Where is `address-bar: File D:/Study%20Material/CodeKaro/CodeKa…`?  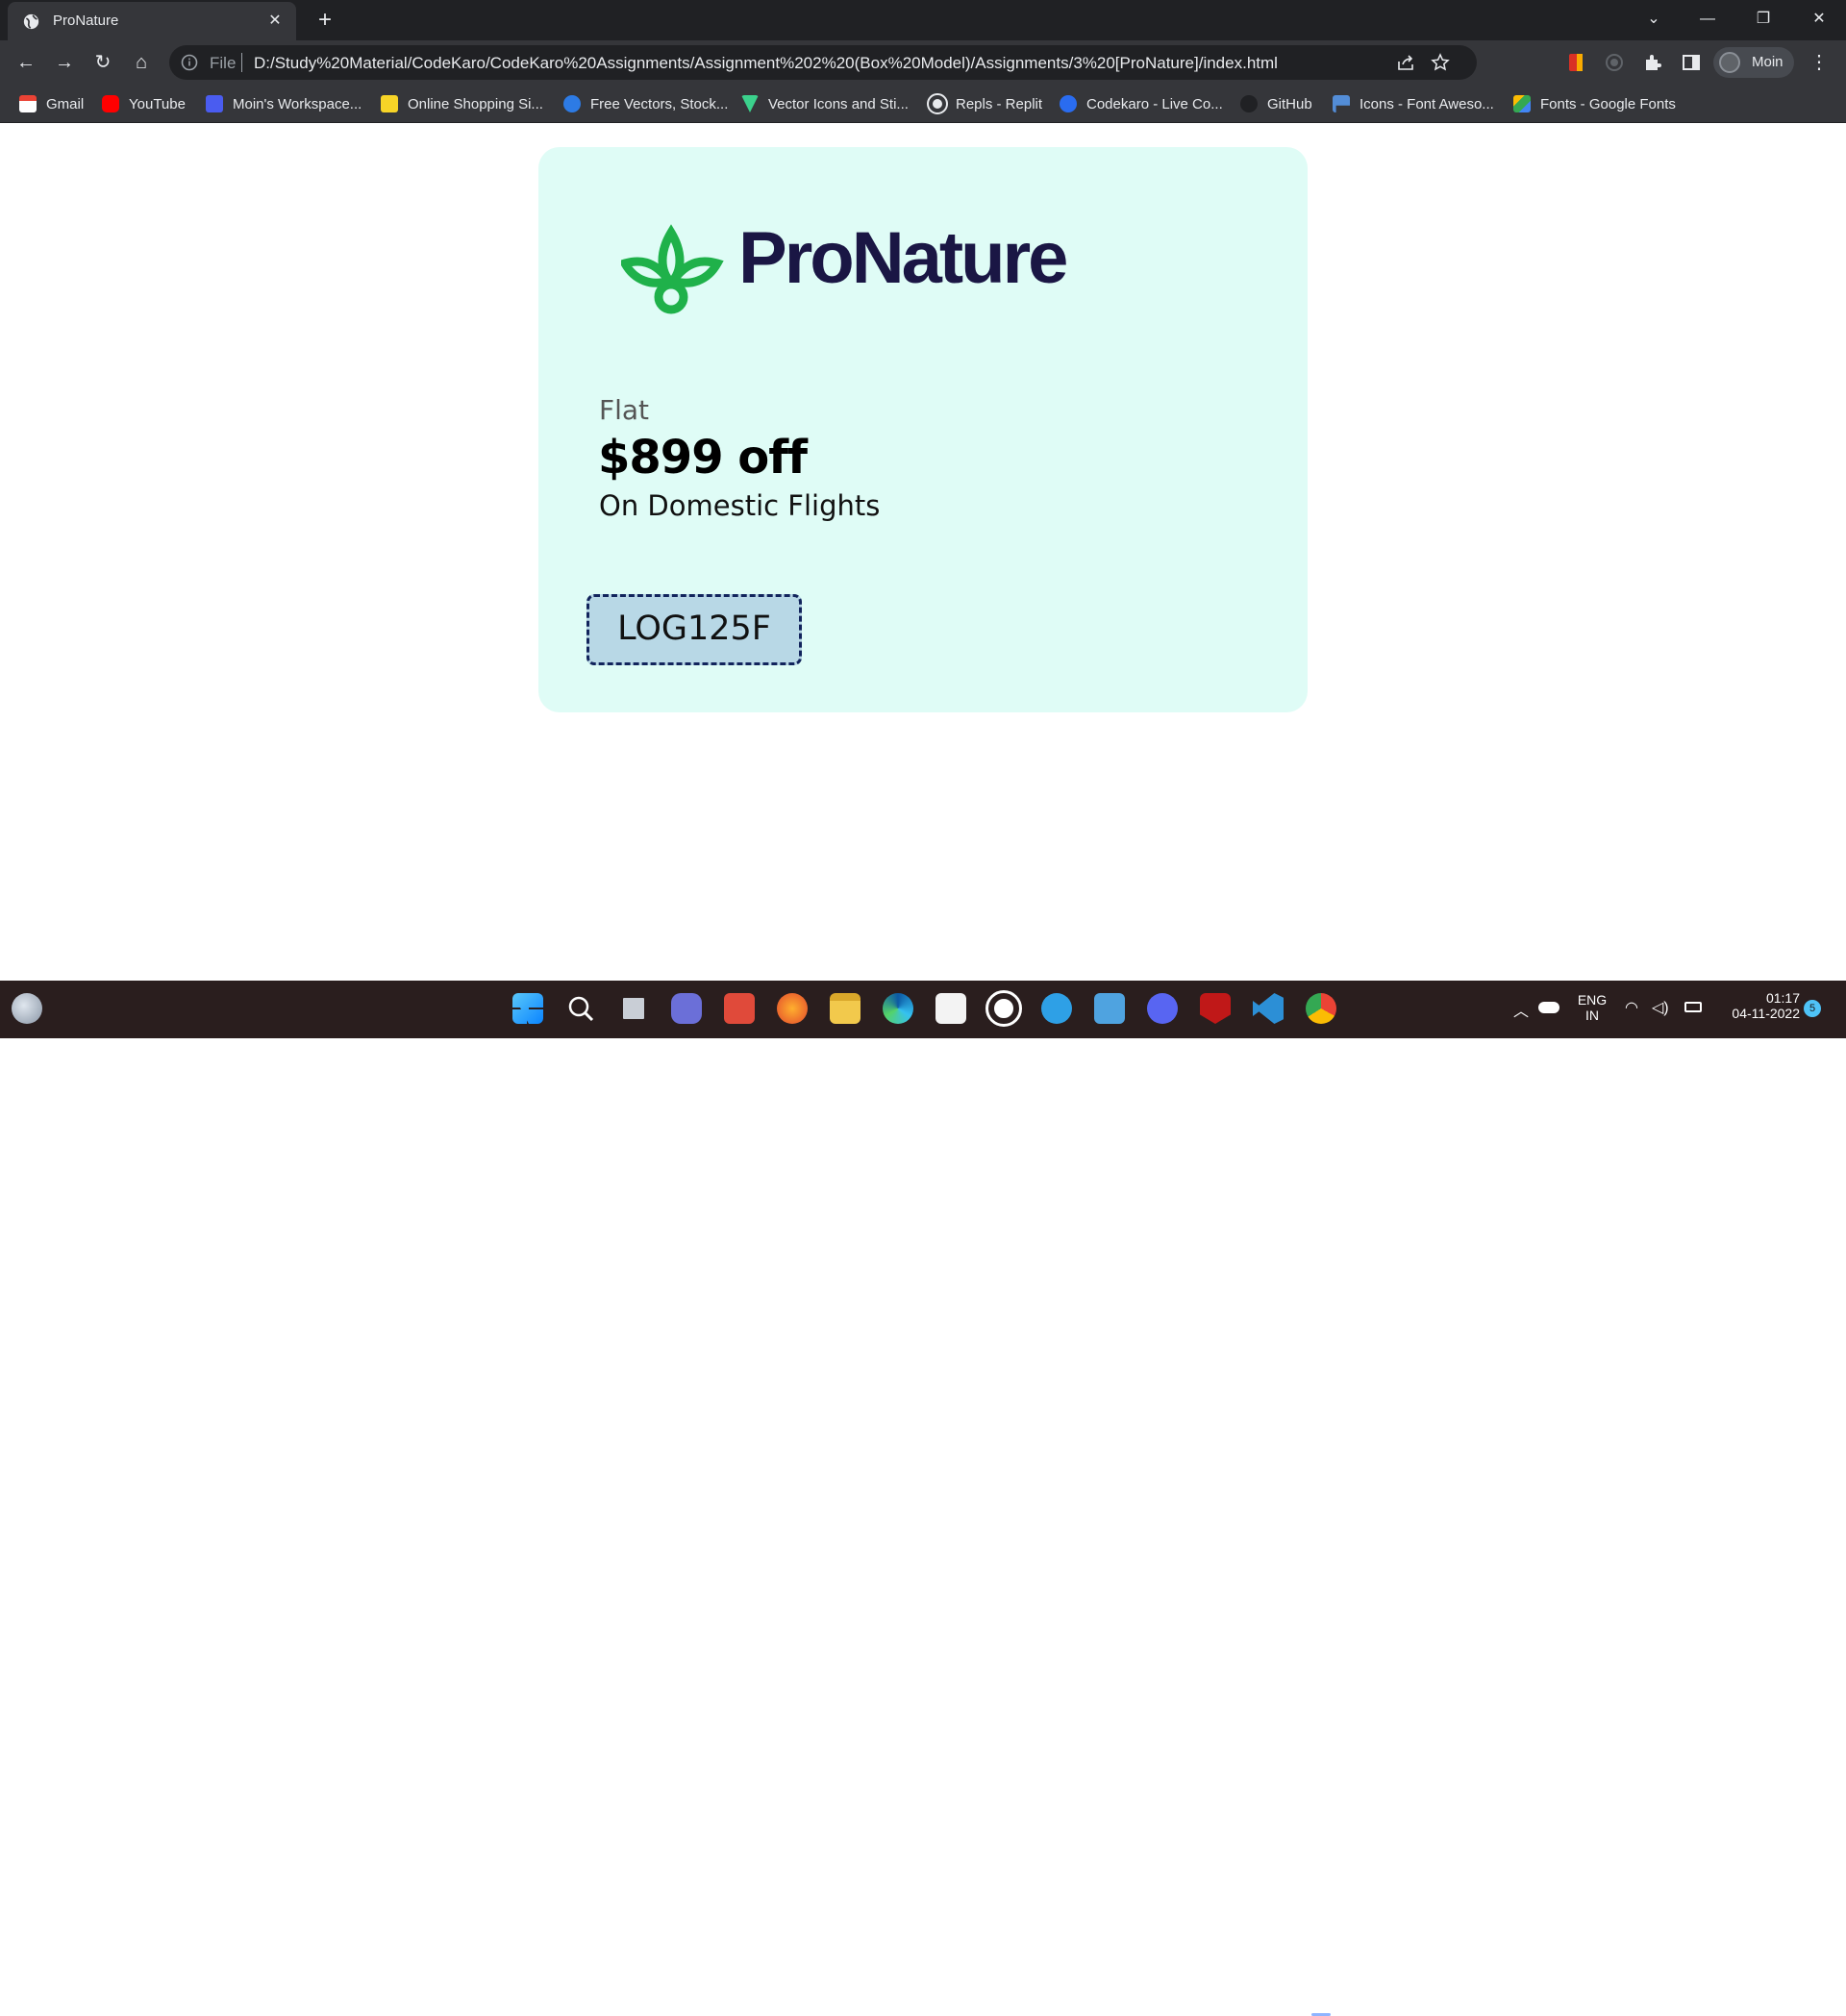 address-bar: File D:/Study%20Material/CodeKaro/CodeKa… is located at coordinates (823, 62).